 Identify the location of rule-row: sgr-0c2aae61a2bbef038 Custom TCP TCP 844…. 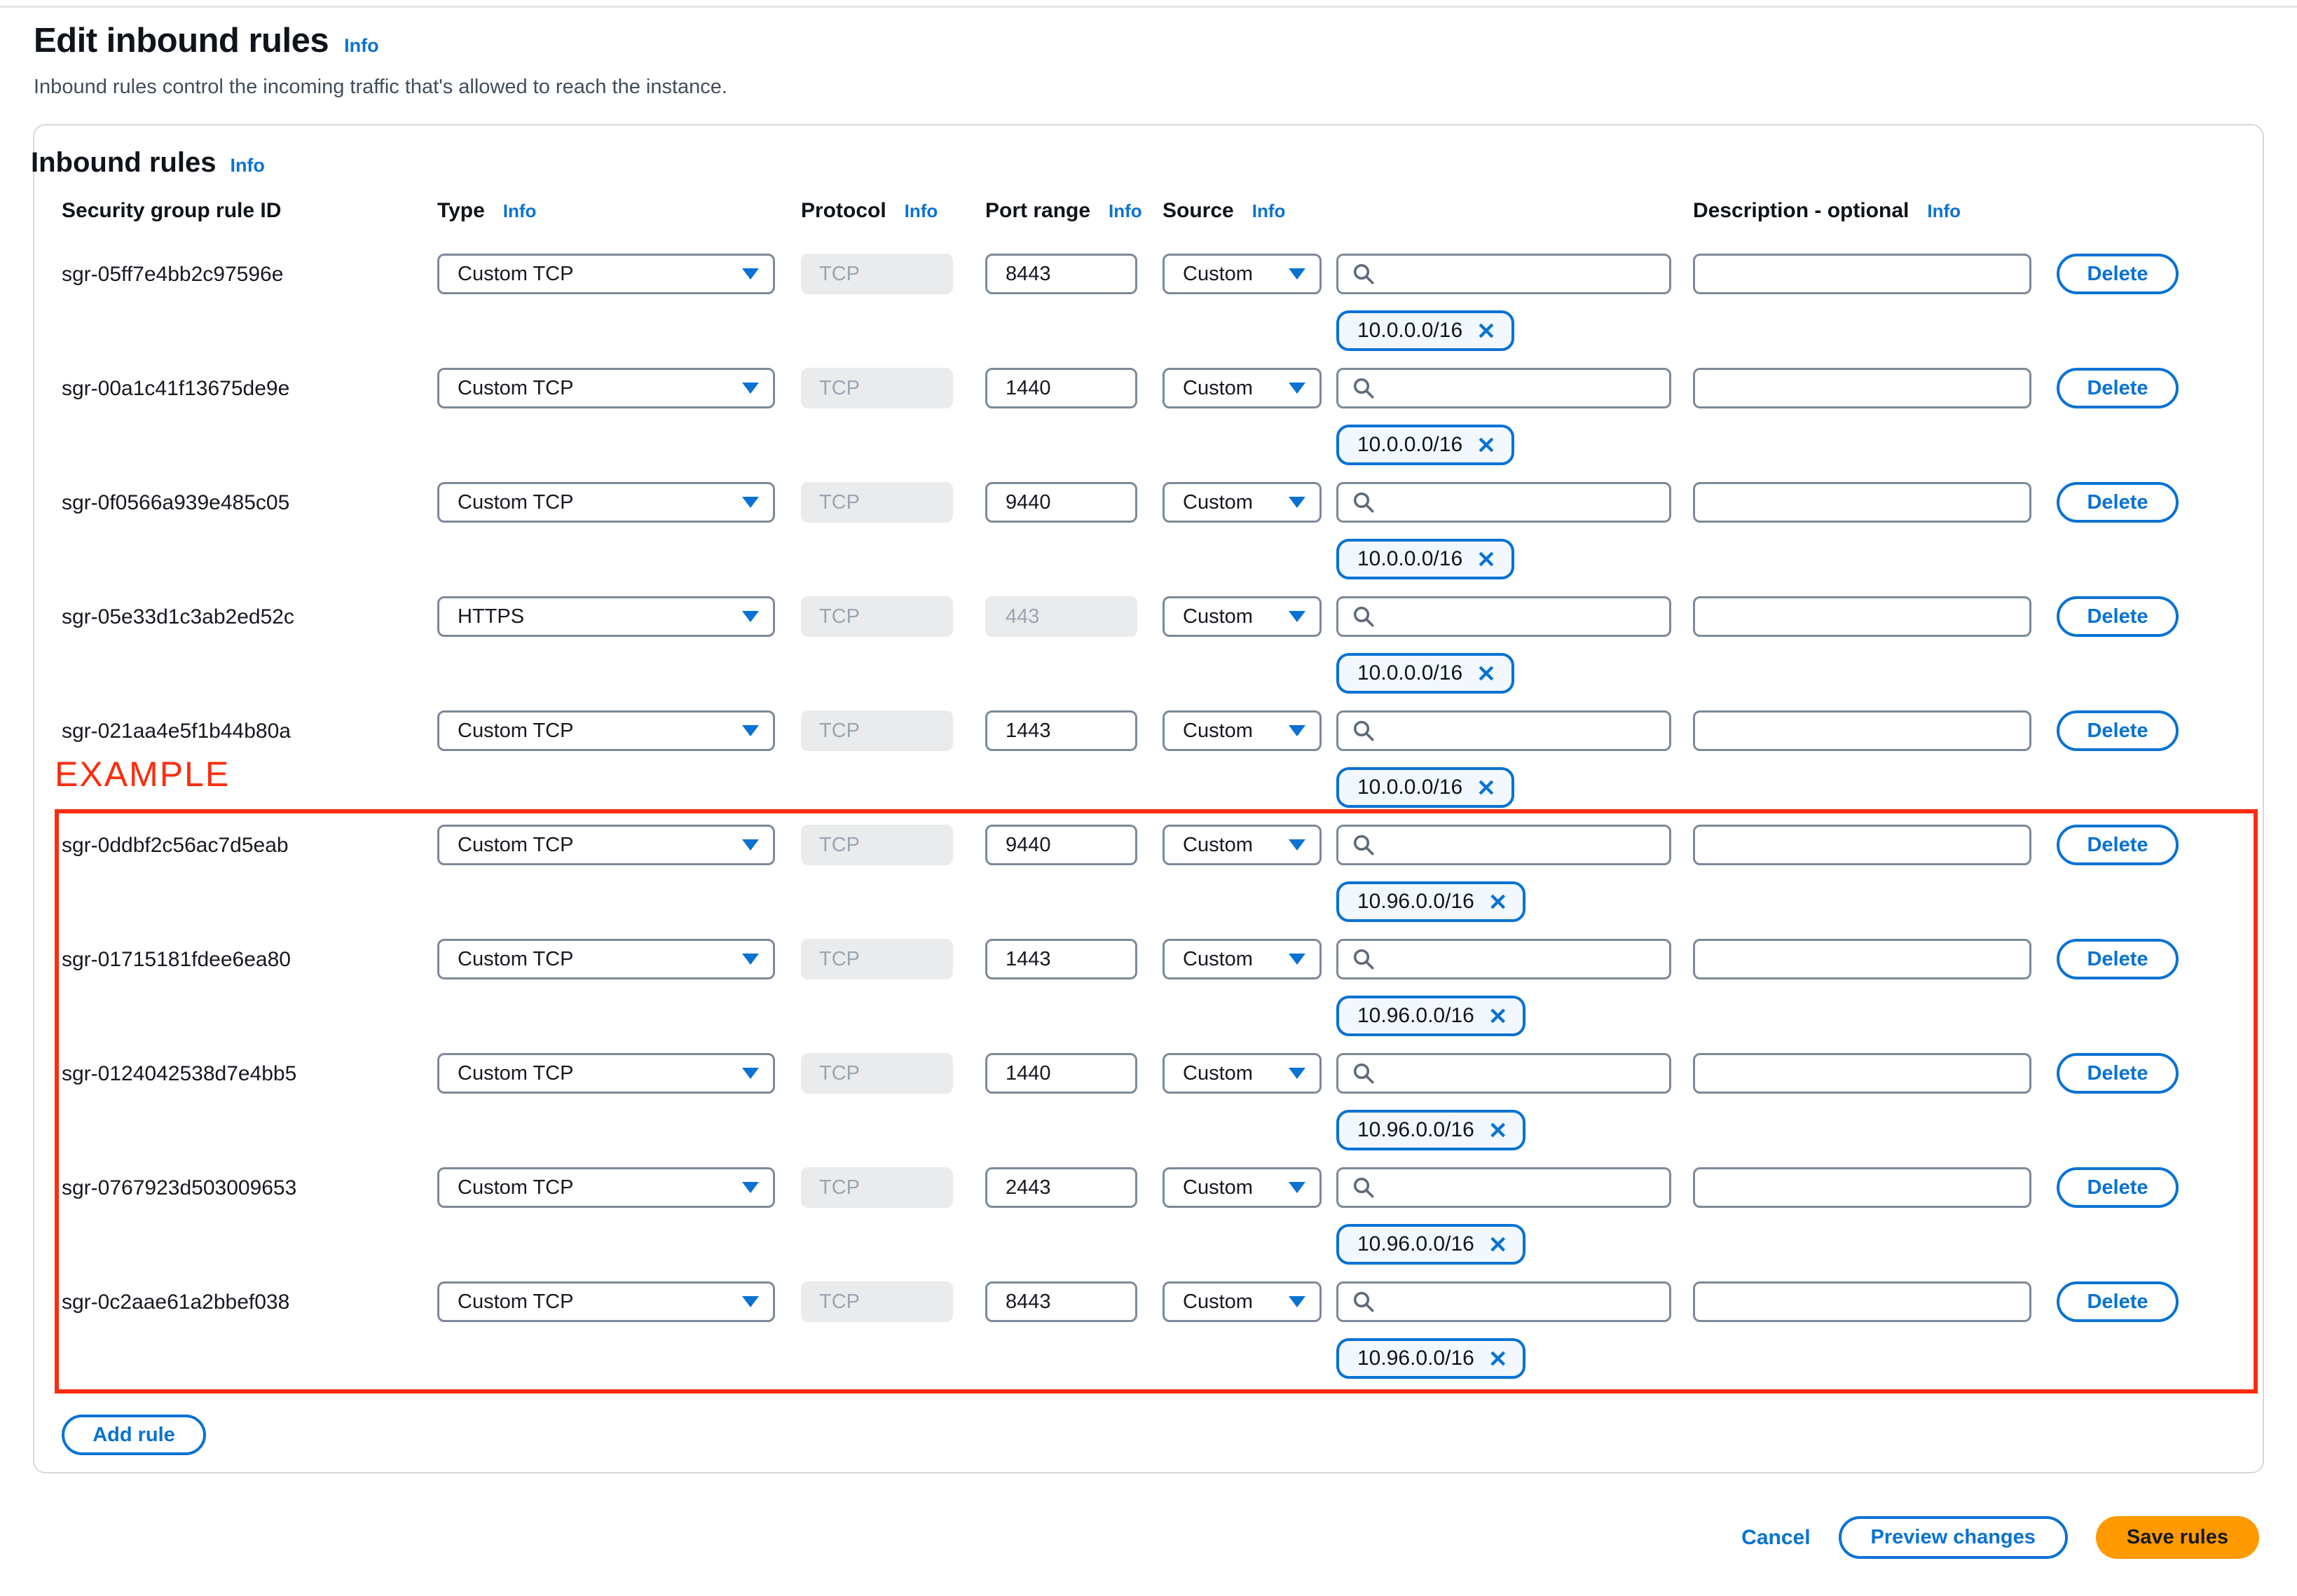
(1148, 1332).